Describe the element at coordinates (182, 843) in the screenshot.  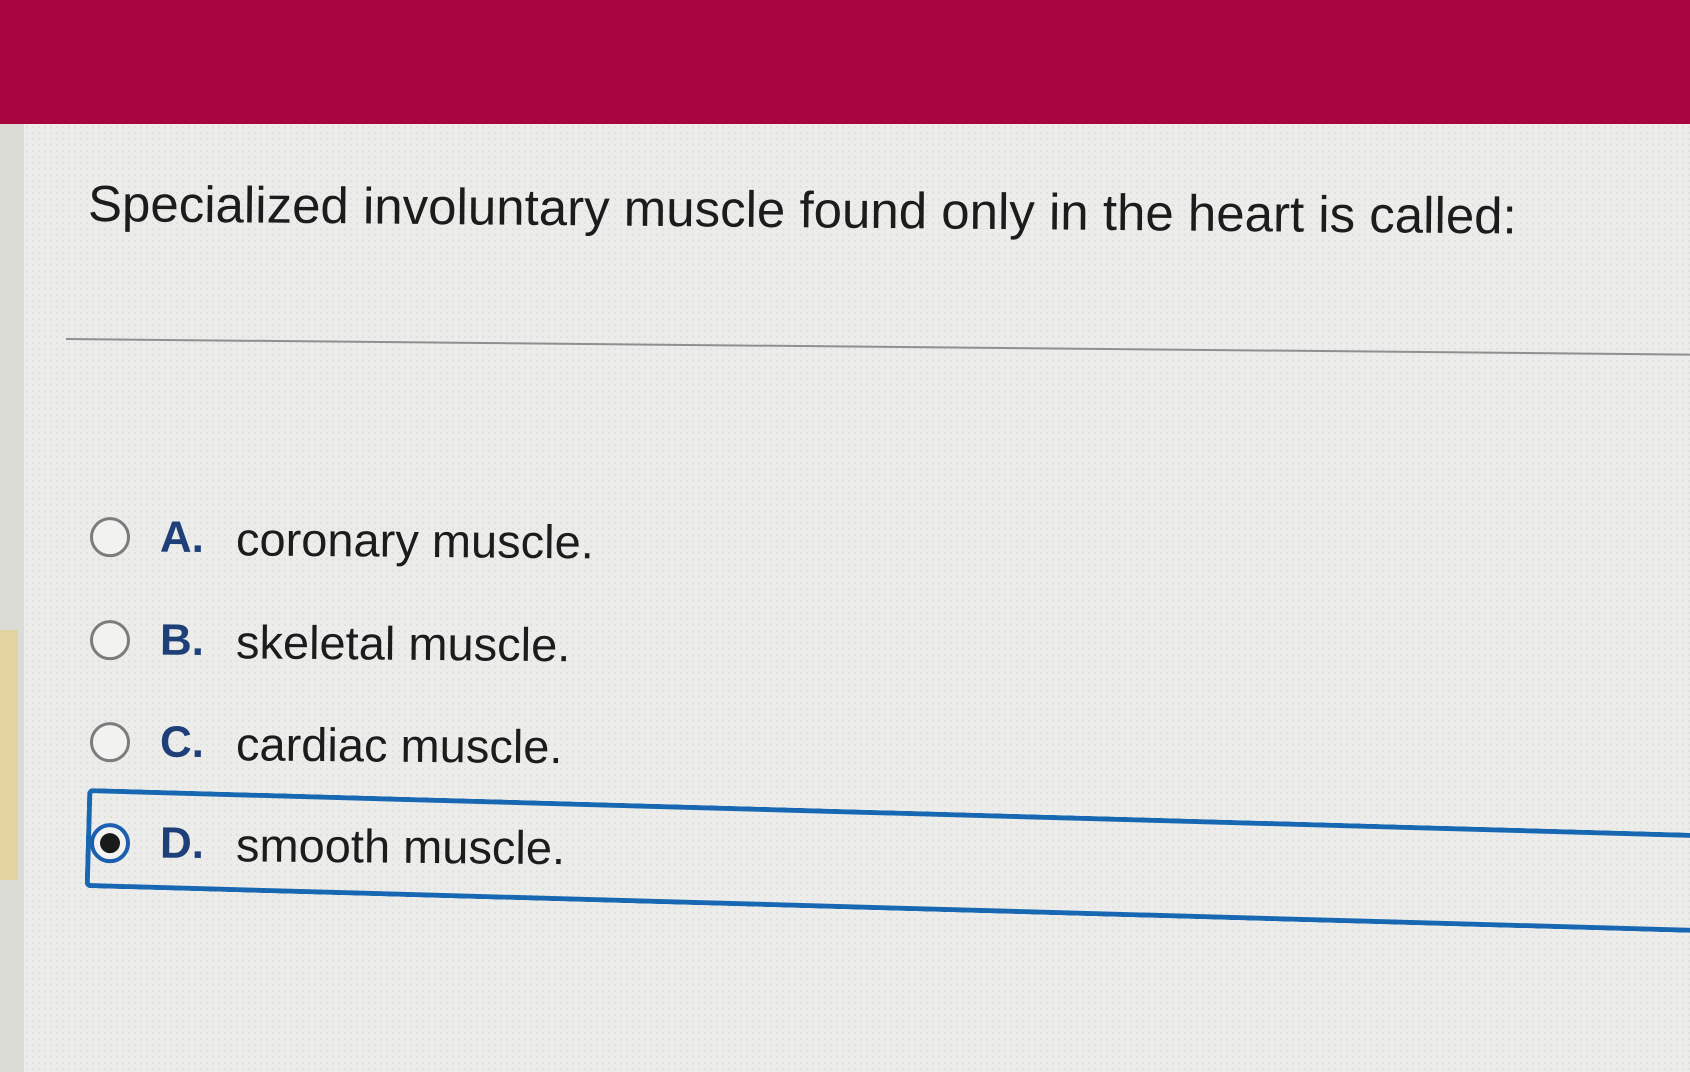
I see `option-letter-d: D.` at that location.